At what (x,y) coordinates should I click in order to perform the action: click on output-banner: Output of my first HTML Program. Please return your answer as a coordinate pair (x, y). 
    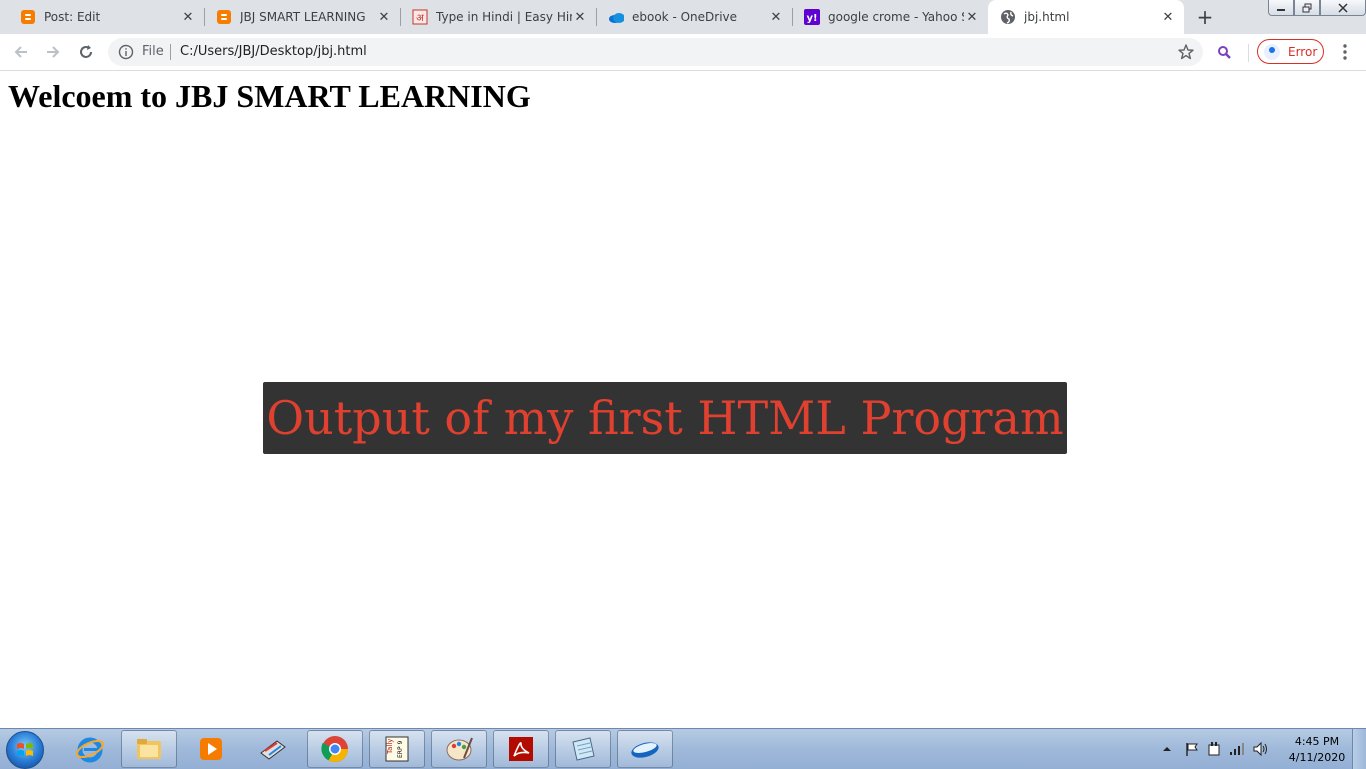
    Looking at the image, I should click on (665, 418).